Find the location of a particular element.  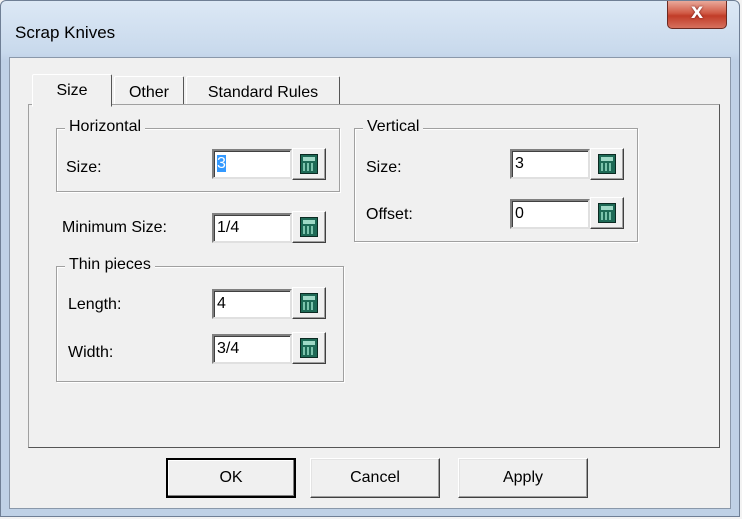

vertical-offset-value: 0 is located at coordinates (519, 213).